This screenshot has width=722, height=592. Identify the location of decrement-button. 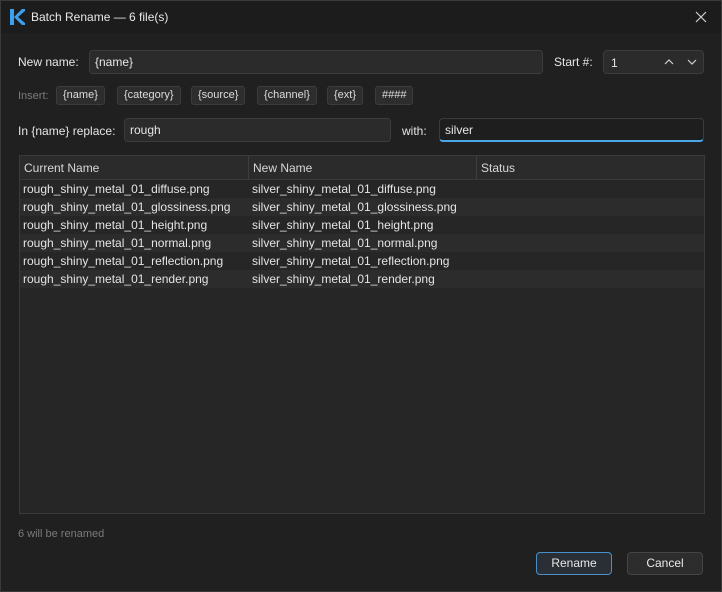
(692, 62).